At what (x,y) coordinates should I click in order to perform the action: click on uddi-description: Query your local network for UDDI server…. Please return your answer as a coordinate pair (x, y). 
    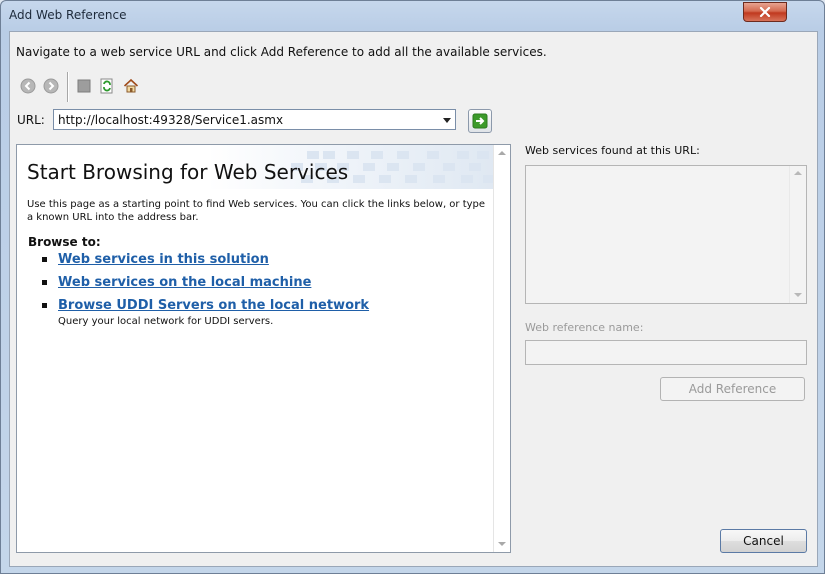
    Looking at the image, I should click on (166, 321).